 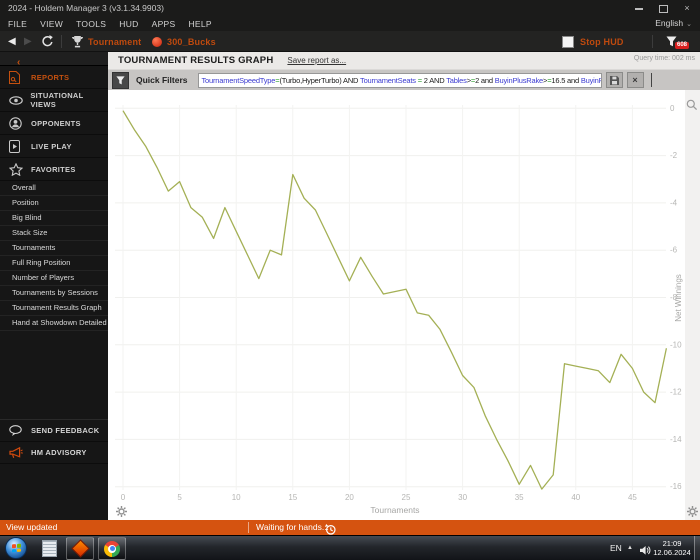 What do you see at coordinates (238, 80) in the screenshot?
I see `filter-segment-field: TournamentSpeedType` at bounding box center [238, 80].